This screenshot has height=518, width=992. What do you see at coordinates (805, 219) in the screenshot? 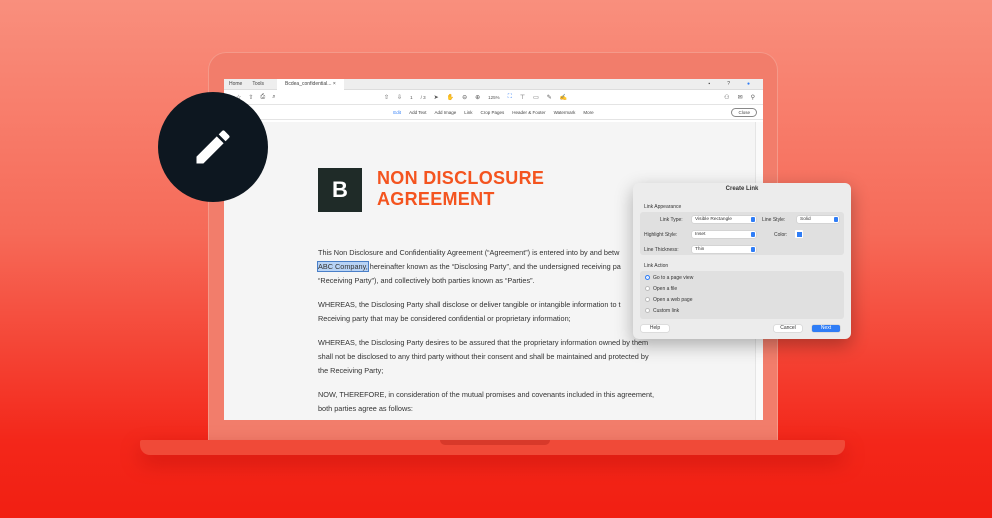
I see `line-style-value: Solid` at bounding box center [805, 219].